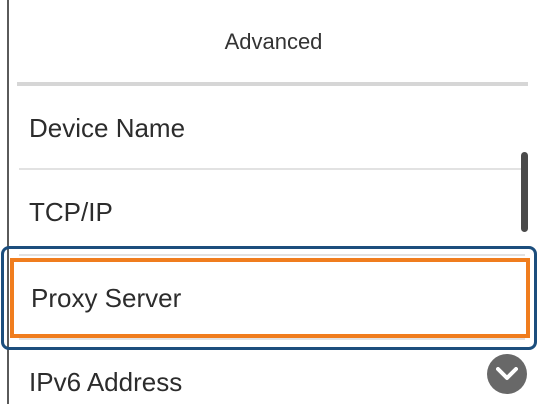 The width and height of the screenshot is (540, 404). Describe the element at coordinates (71, 211) in the screenshot. I see `menu-item-label: TCP/IP` at that location.